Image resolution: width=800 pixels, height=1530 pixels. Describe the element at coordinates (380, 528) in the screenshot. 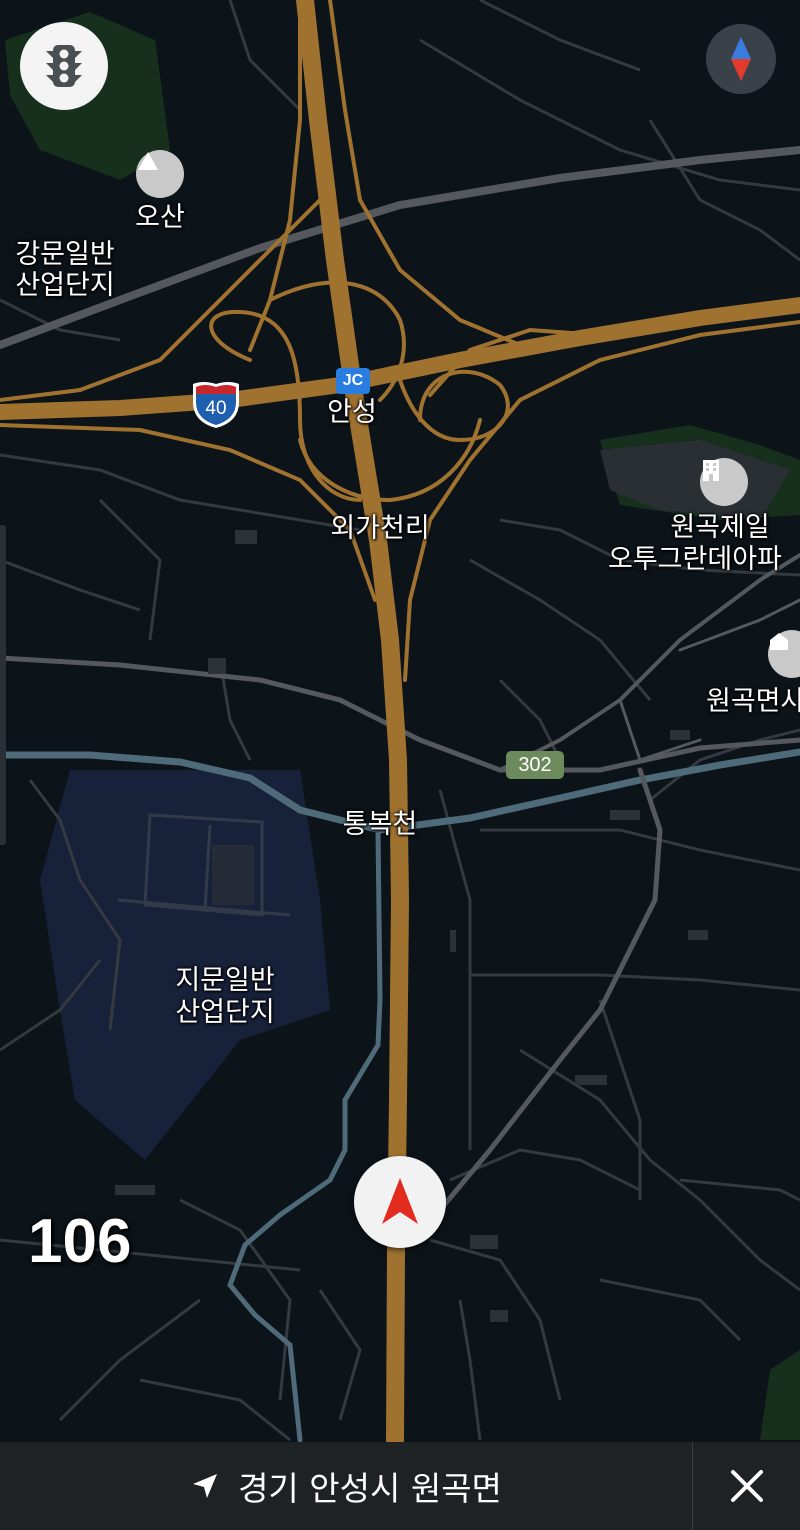

I see `label-oegacheon-ri: 외가천리` at that location.